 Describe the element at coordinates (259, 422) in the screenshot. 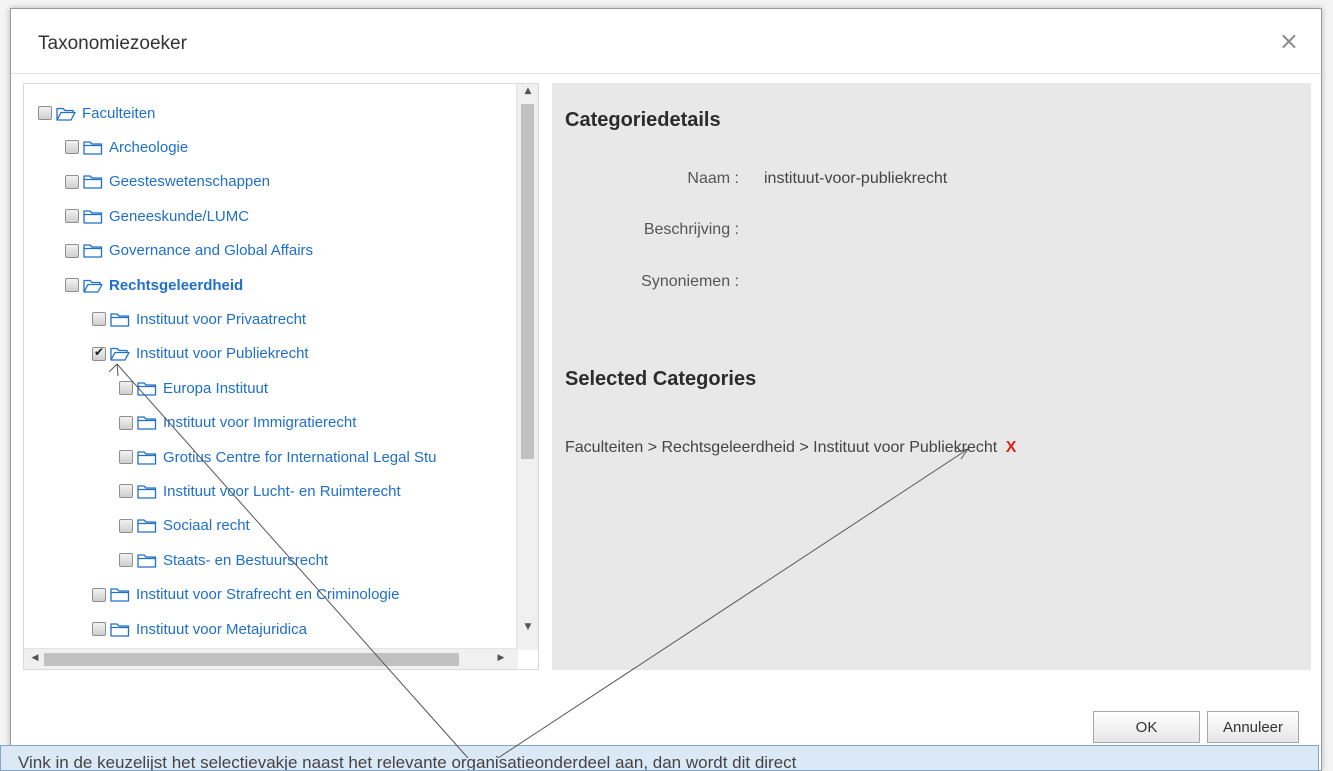

I see `tree-node-label: Instituut voor Immigratierecht` at that location.